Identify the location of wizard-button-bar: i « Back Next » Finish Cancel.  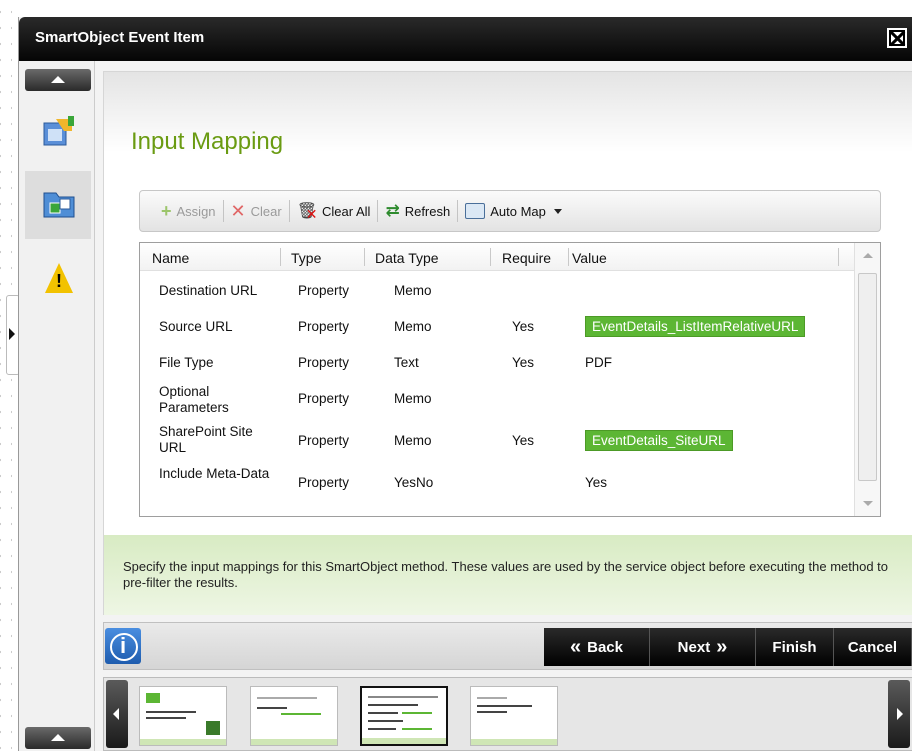
(507, 646).